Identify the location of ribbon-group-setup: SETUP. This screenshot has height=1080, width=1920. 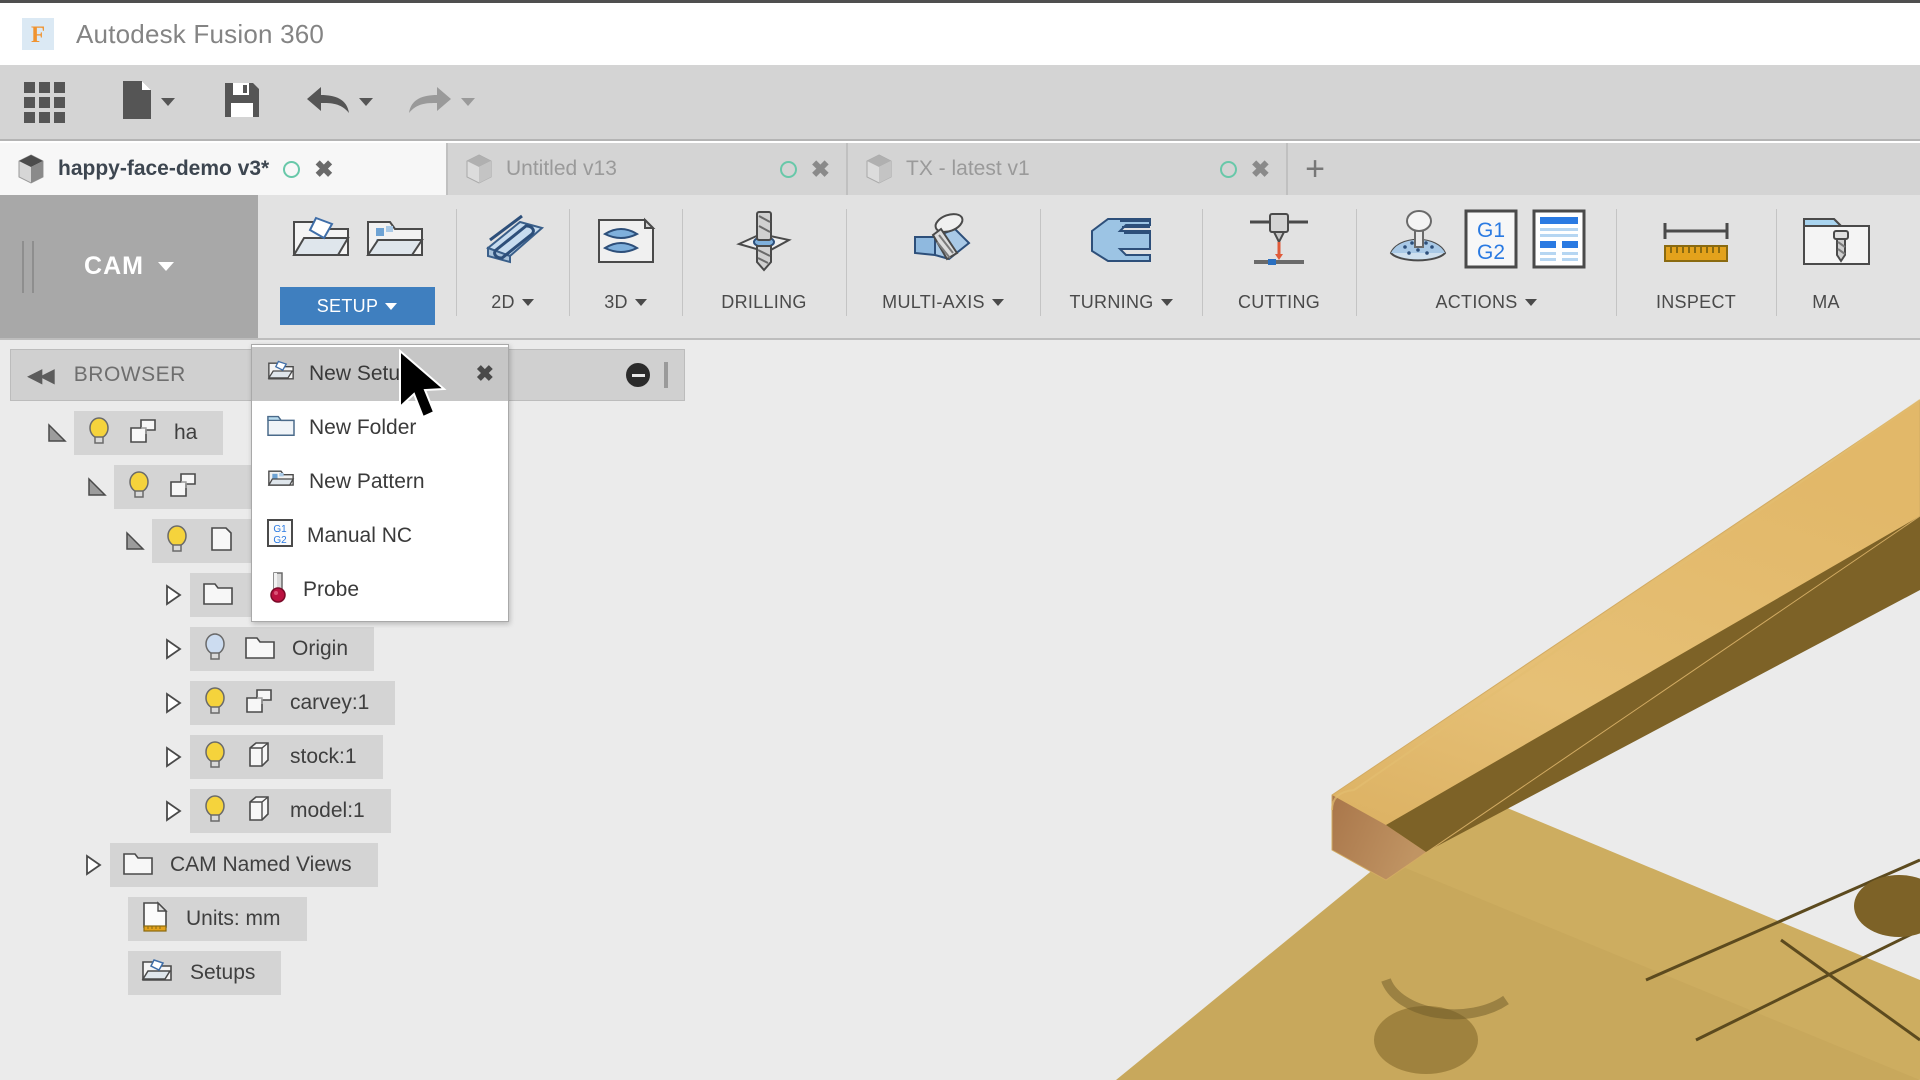
(357, 266).